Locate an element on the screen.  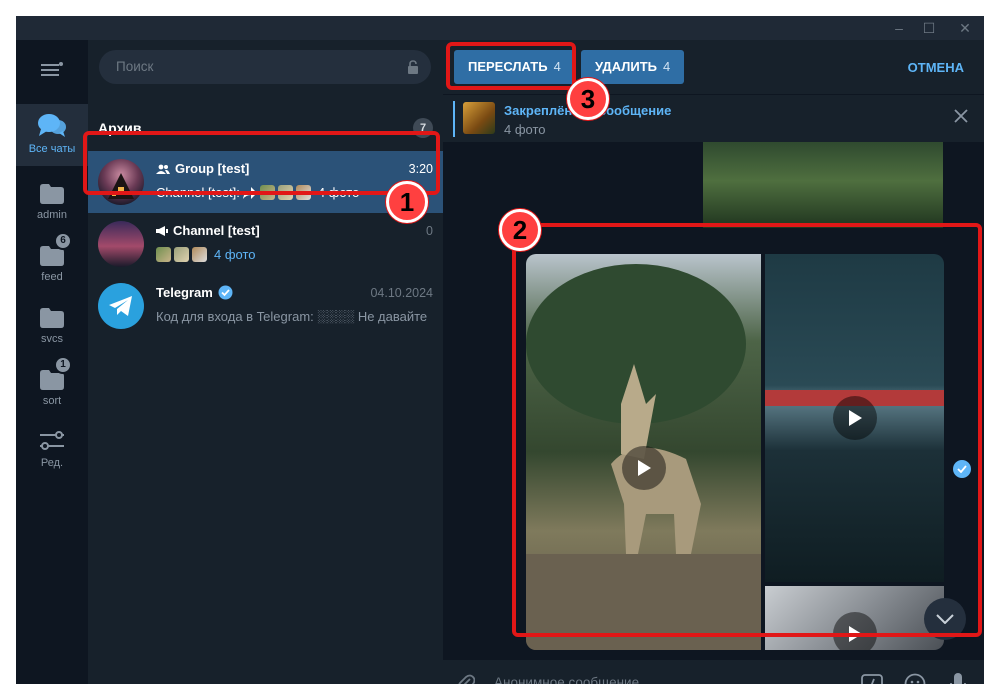
highlight-chat-row is located at coordinates (261, 163).